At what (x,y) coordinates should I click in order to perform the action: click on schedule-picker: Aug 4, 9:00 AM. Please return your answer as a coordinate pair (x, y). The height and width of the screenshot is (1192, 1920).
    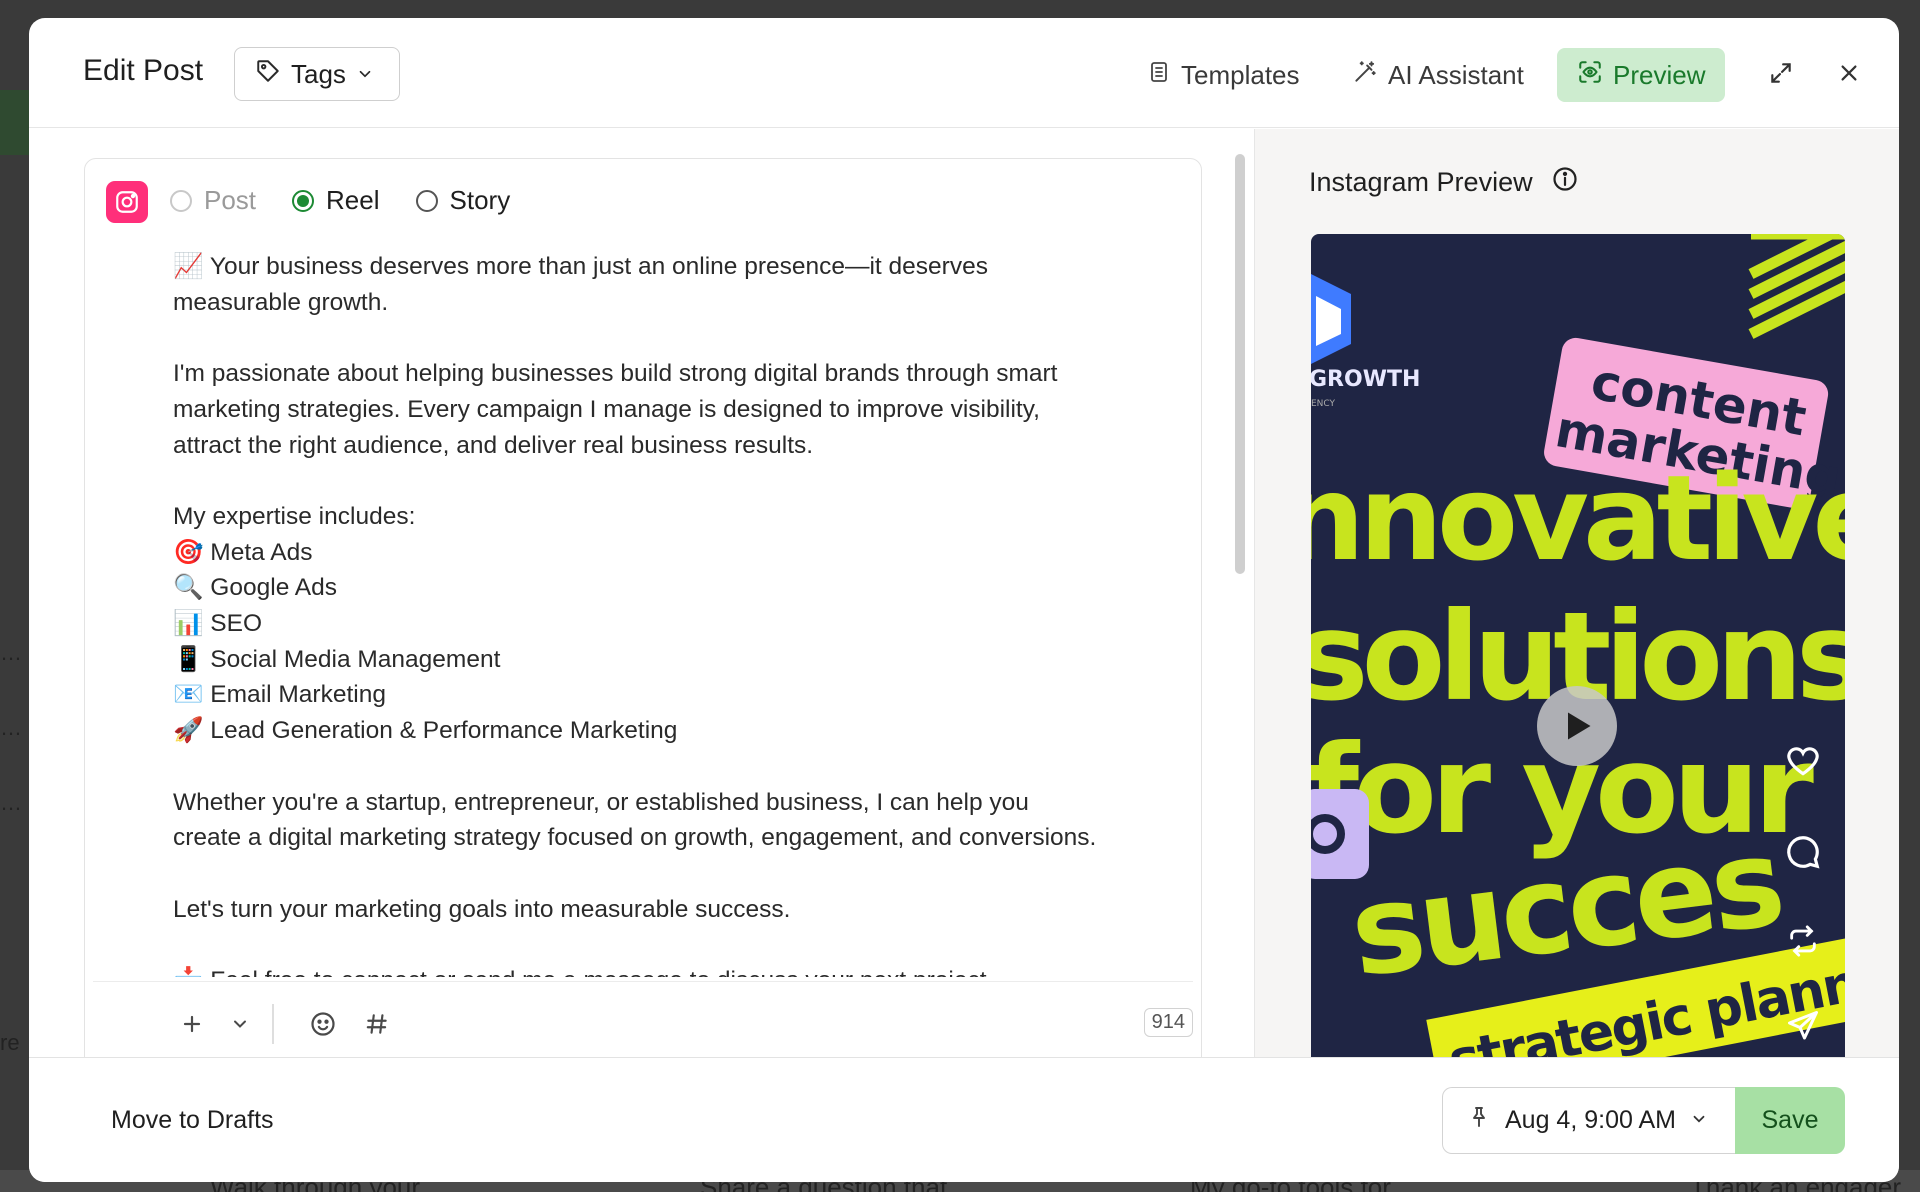
    Looking at the image, I should click on (1588, 1120).